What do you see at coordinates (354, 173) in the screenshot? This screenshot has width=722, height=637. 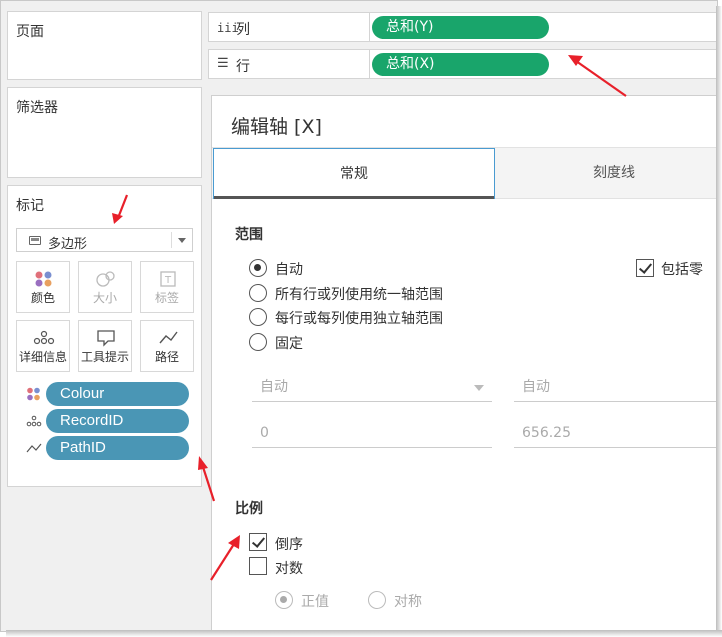 I see `tab-general: 常规` at bounding box center [354, 173].